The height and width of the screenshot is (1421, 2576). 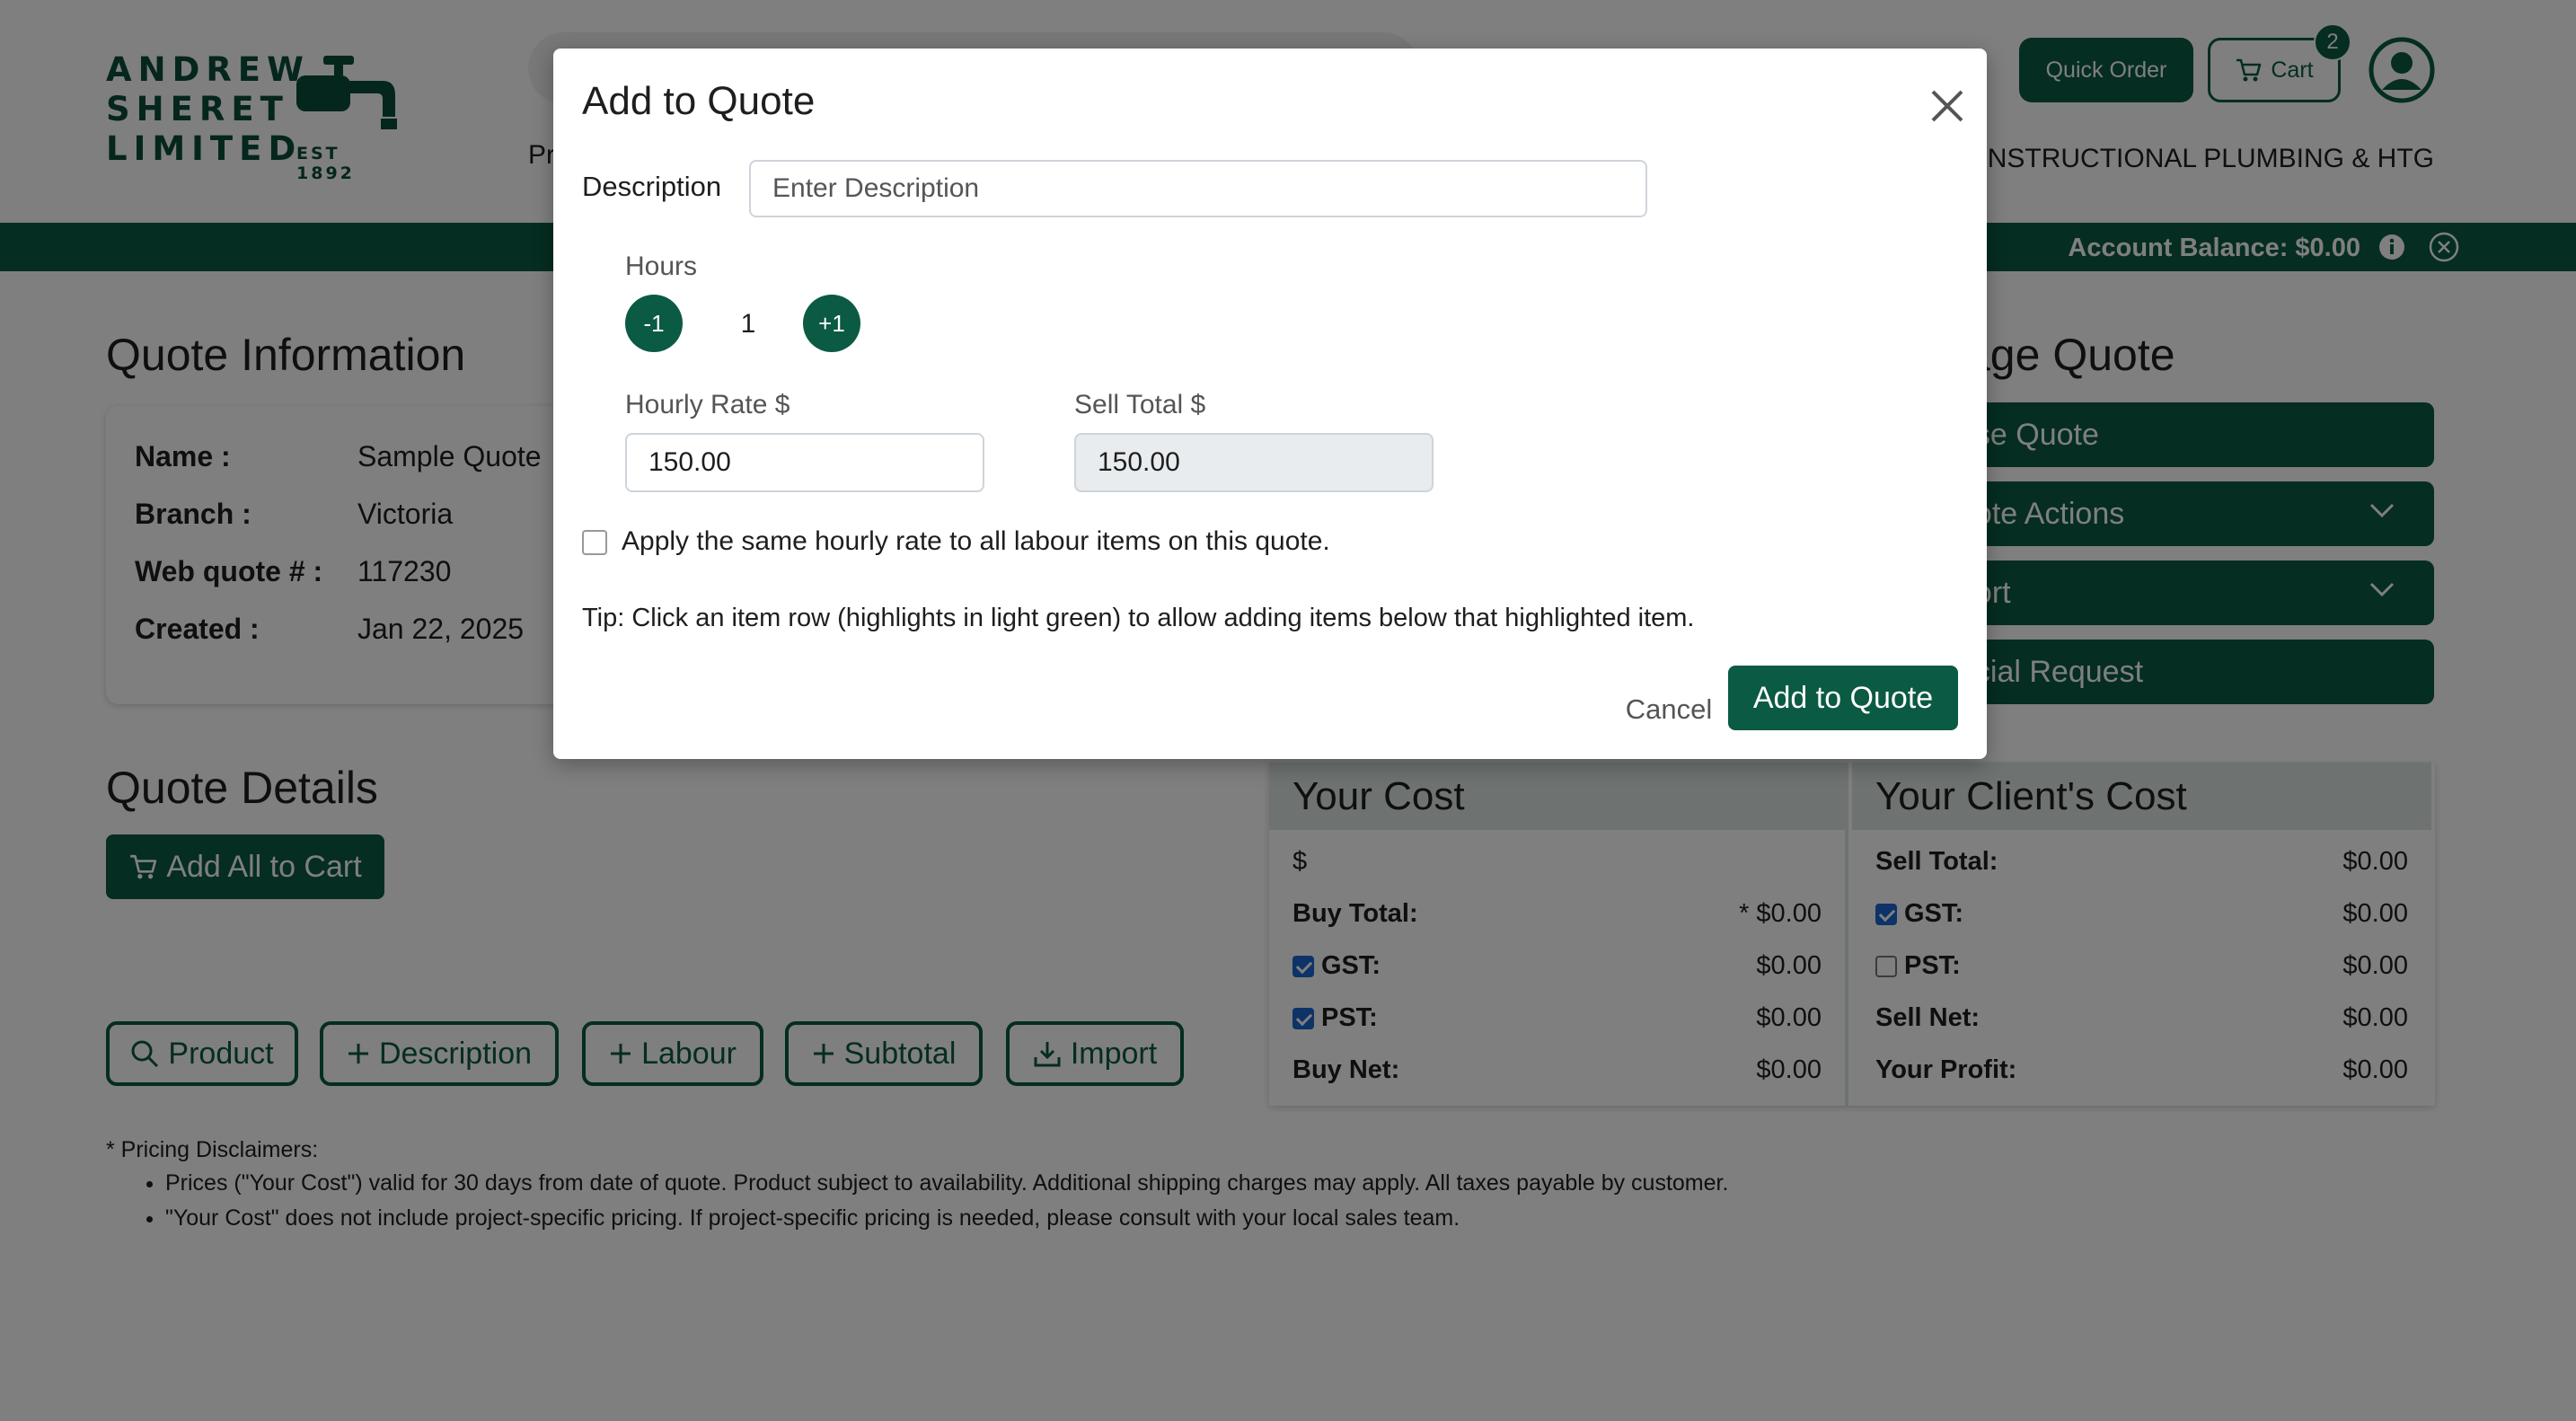 What do you see at coordinates (1254, 462) in the screenshot?
I see `sell-total-field` at bounding box center [1254, 462].